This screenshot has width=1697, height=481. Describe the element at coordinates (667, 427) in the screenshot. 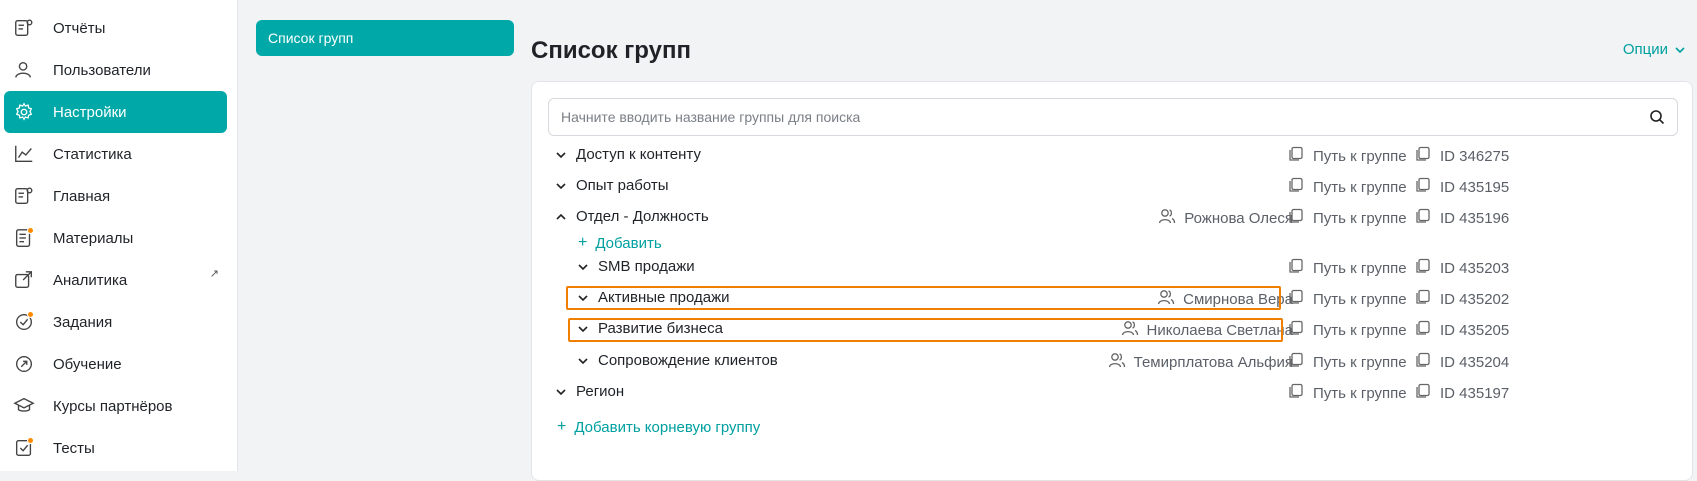

I see `add-root-group-button-label: Добавить корневую группу` at that location.